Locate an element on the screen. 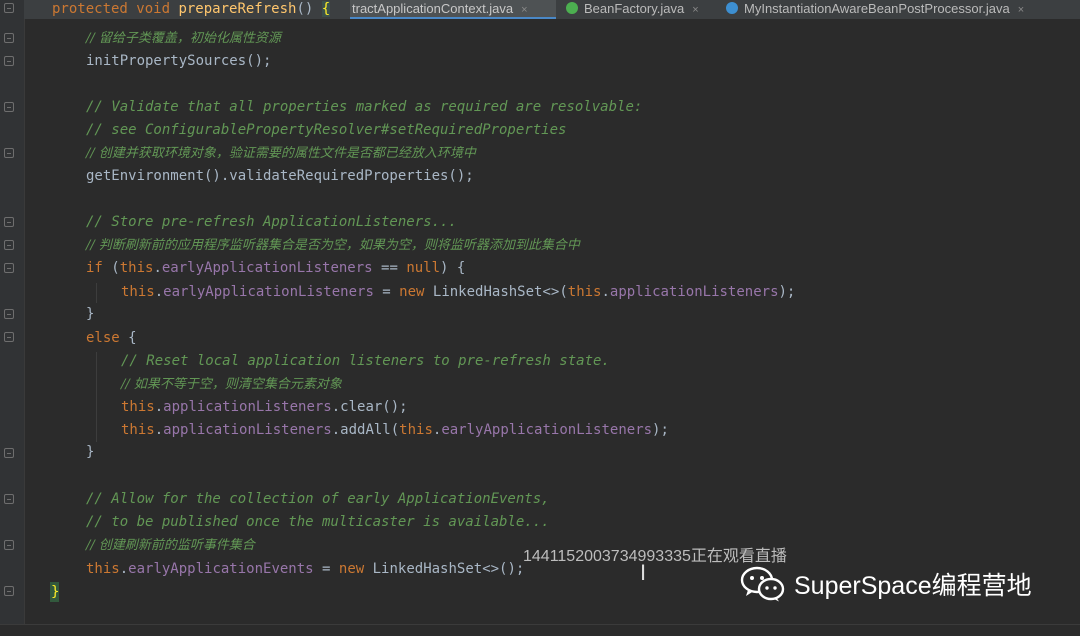 This screenshot has height=636, width=1080. code-line: initPropertySources(); is located at coordinates (178, 61).